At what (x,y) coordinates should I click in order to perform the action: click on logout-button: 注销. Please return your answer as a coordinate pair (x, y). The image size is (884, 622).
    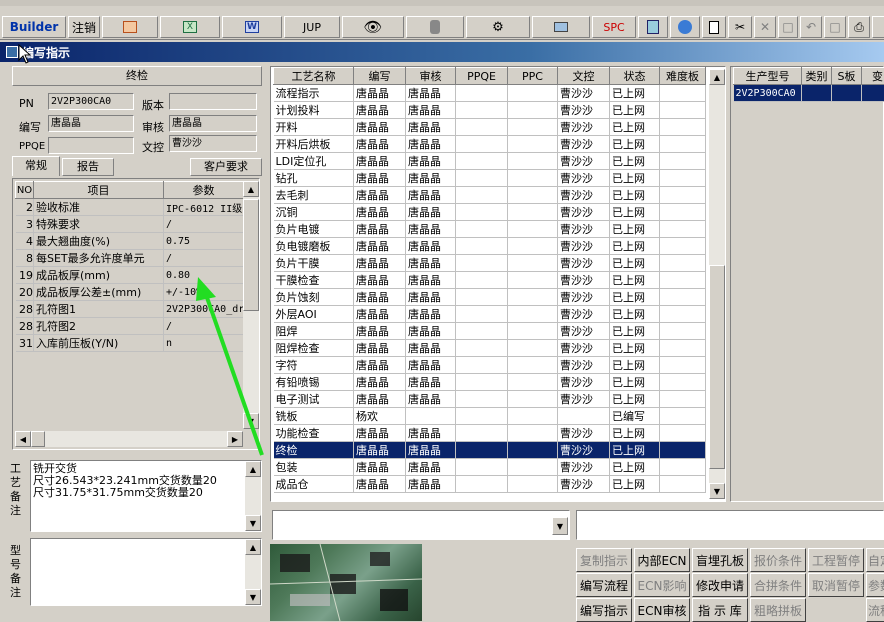
    Looking at the image, I should click on (84, 27).